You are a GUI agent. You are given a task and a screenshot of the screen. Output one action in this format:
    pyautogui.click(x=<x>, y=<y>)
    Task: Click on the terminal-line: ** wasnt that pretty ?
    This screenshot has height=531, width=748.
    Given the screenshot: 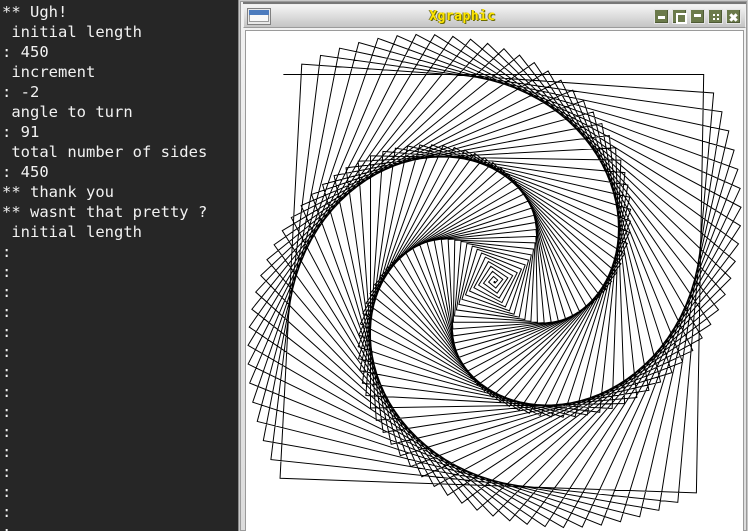 What is the action you would take?
    pyautogui.click(x=105, y=212)
    